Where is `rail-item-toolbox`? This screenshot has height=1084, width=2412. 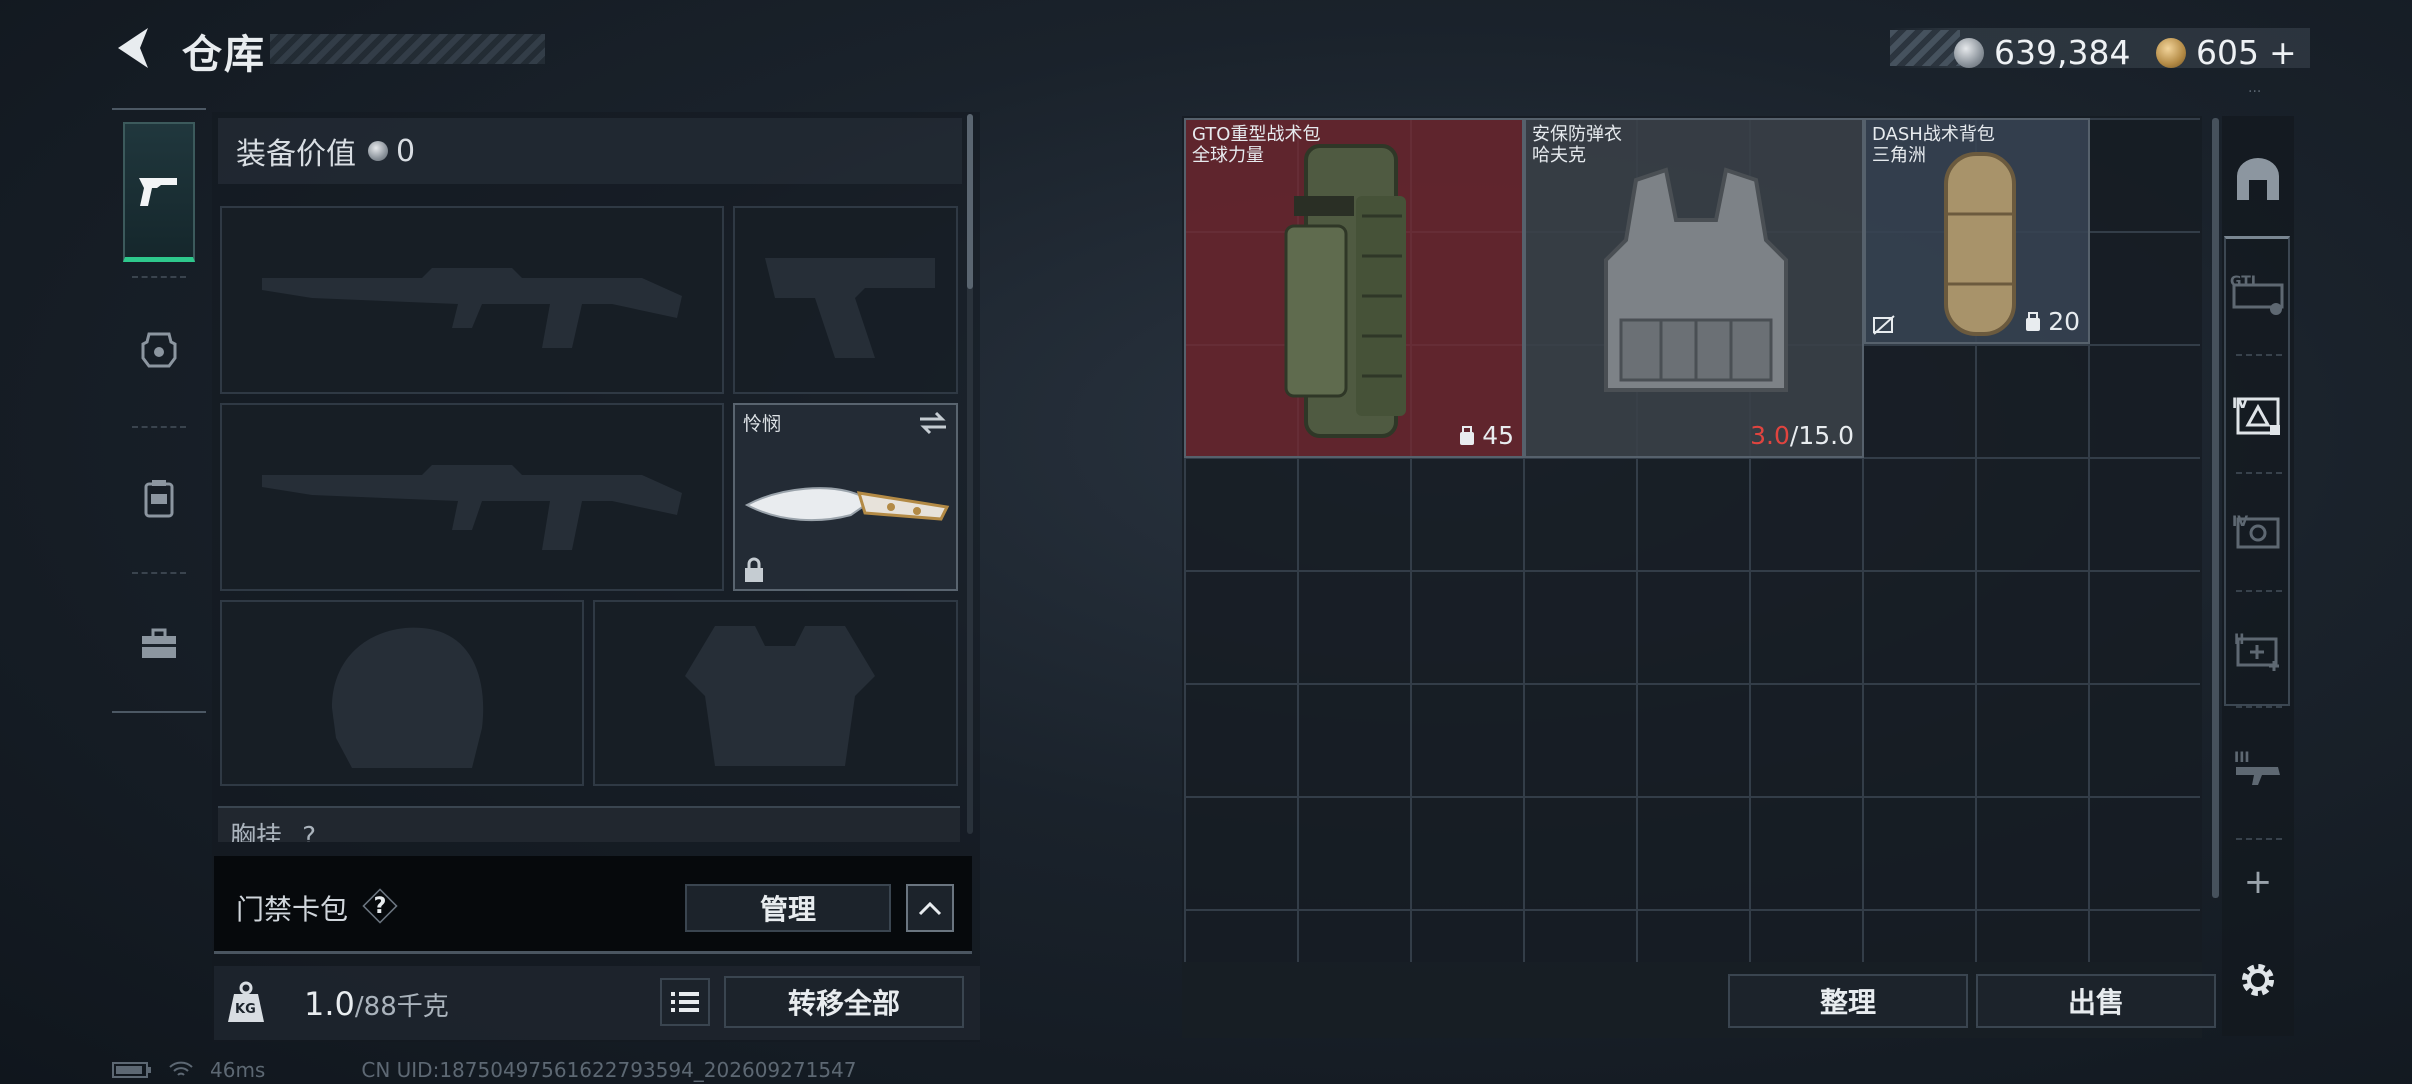
rail-item-toolbox is located at coordinates (159, 644).